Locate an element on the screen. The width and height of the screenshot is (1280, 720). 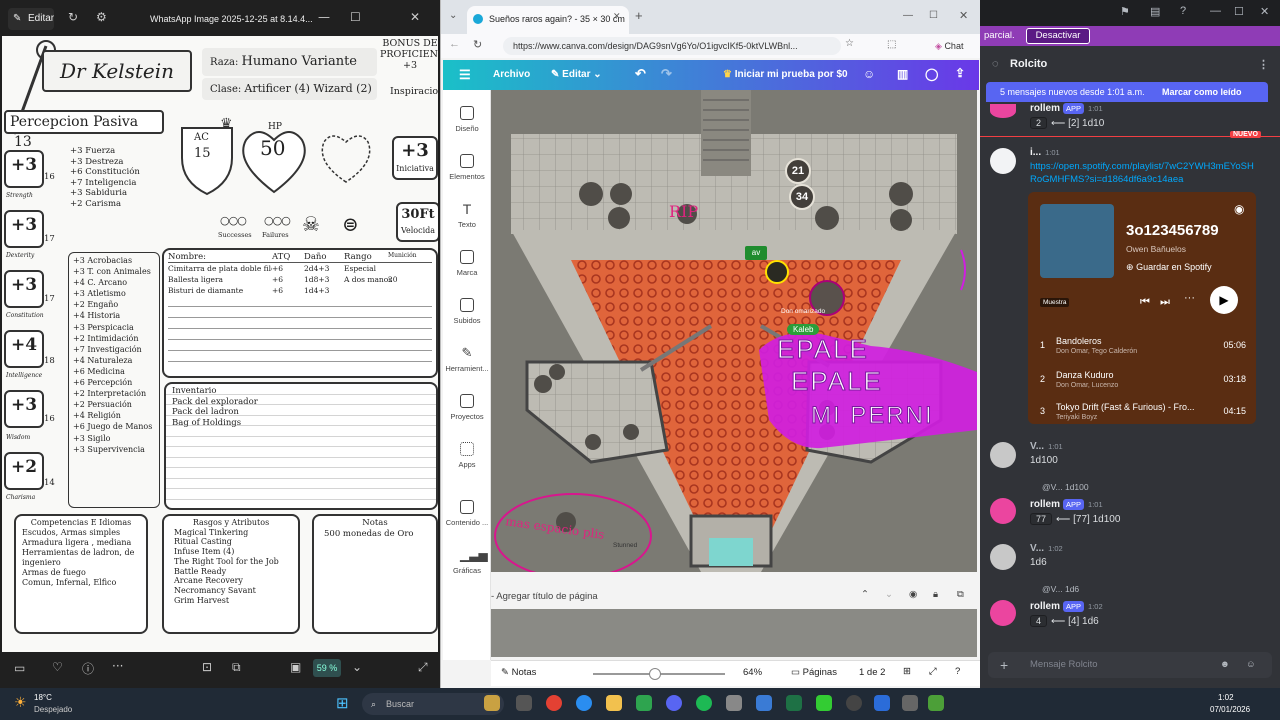
share-icon: ⇪ is located at coordinates (960, 73).